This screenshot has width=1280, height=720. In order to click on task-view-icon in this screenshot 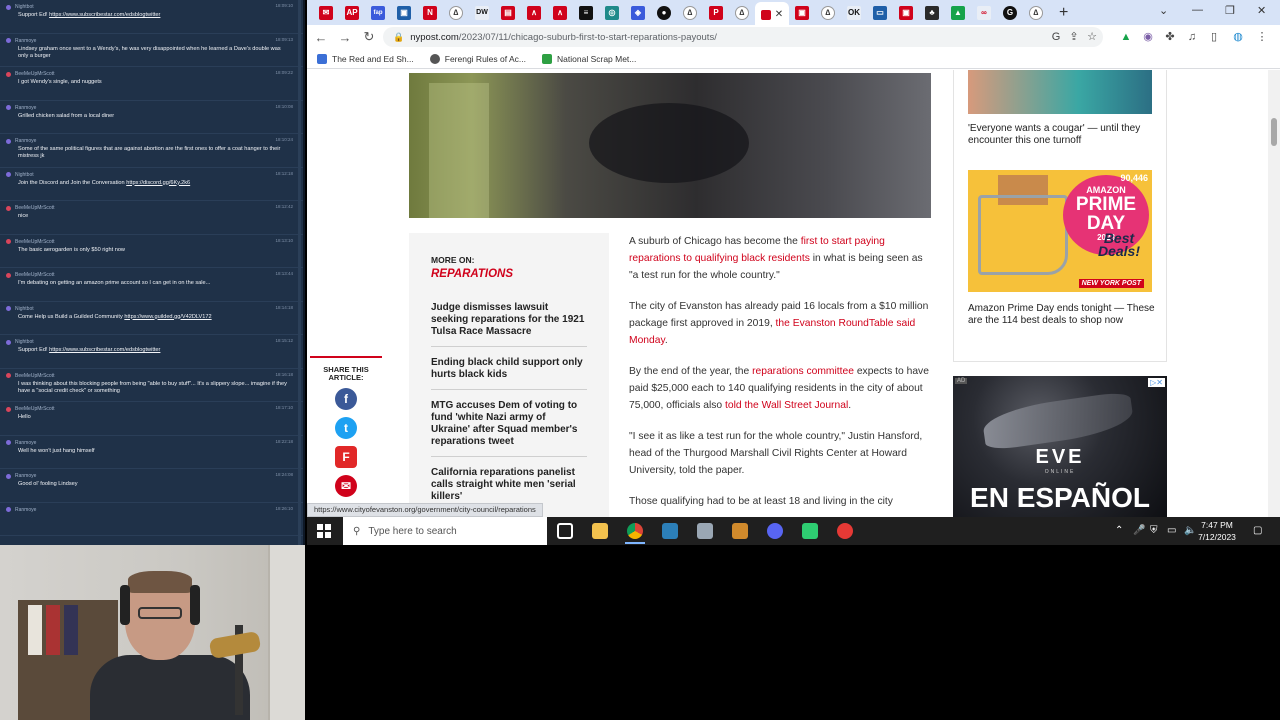, I will do `click(565, 531)`.